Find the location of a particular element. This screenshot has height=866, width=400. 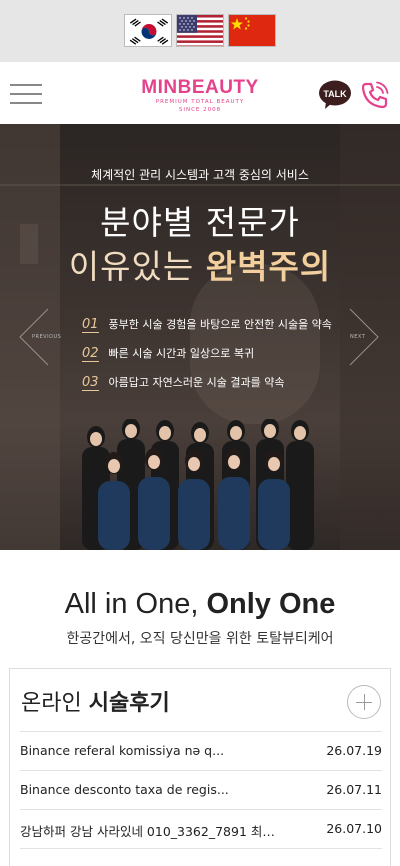

talk-label: TALK is located at coordinates (335, 94).